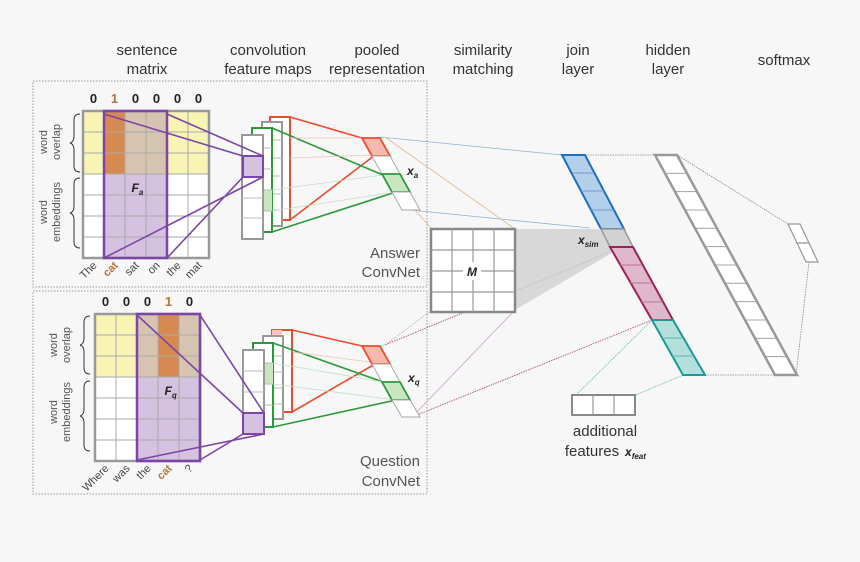 The height and width of the screenshot is (562, 860). I want to click on answer-overlap-label-2: overlap, so click(57, 142).